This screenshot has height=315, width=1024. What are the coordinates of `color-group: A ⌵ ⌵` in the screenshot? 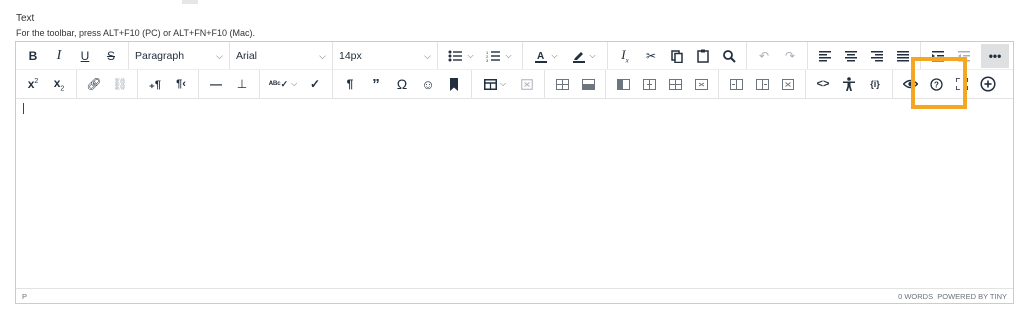 It's located at (565, 56).